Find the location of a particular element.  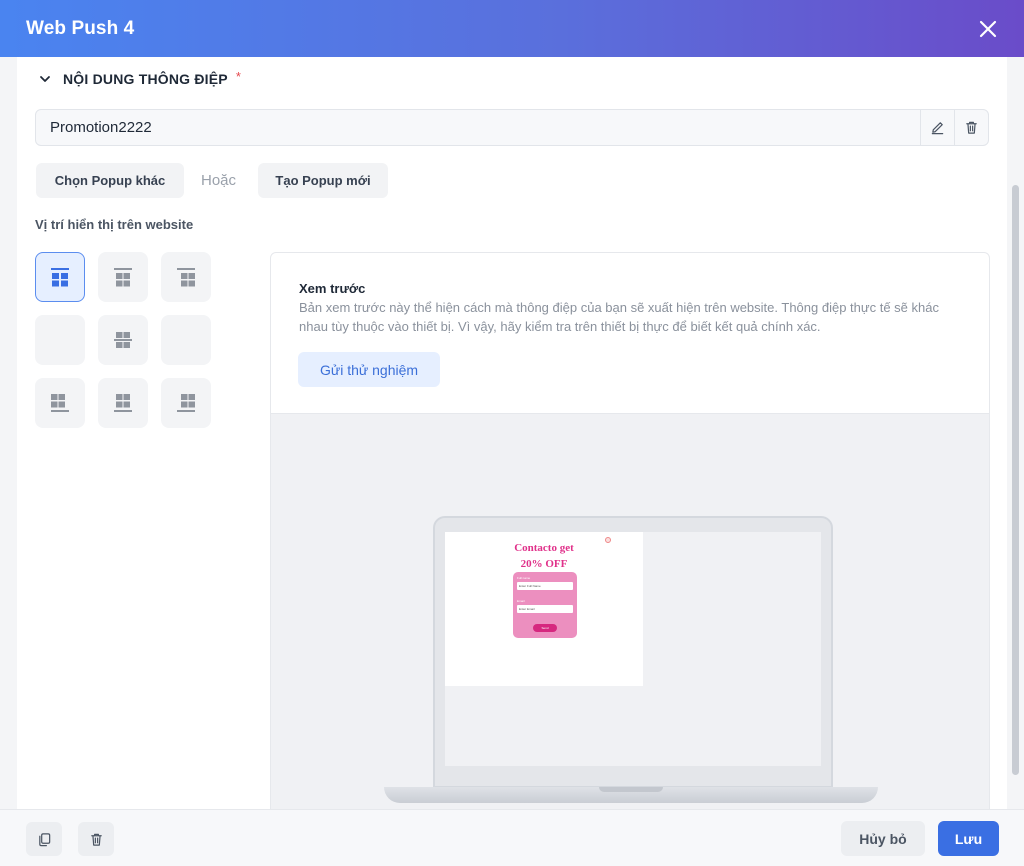

copy-icon is located at coordinates (44, 839).